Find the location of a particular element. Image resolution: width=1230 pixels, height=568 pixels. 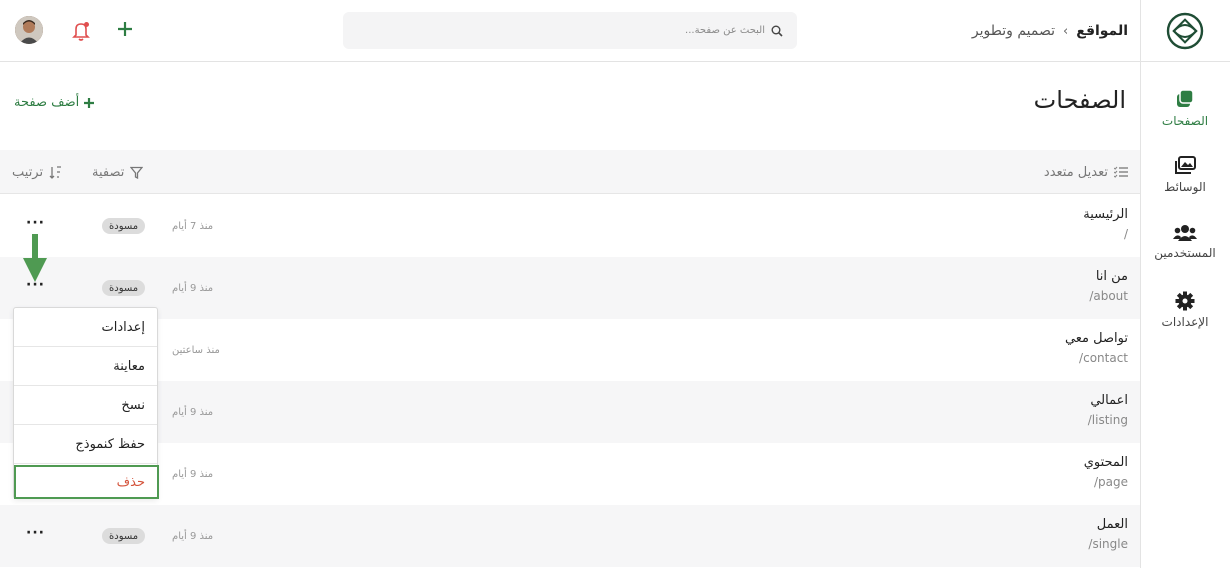

menu-item-duplicate: نسخ is located at coordinates (85, 405).